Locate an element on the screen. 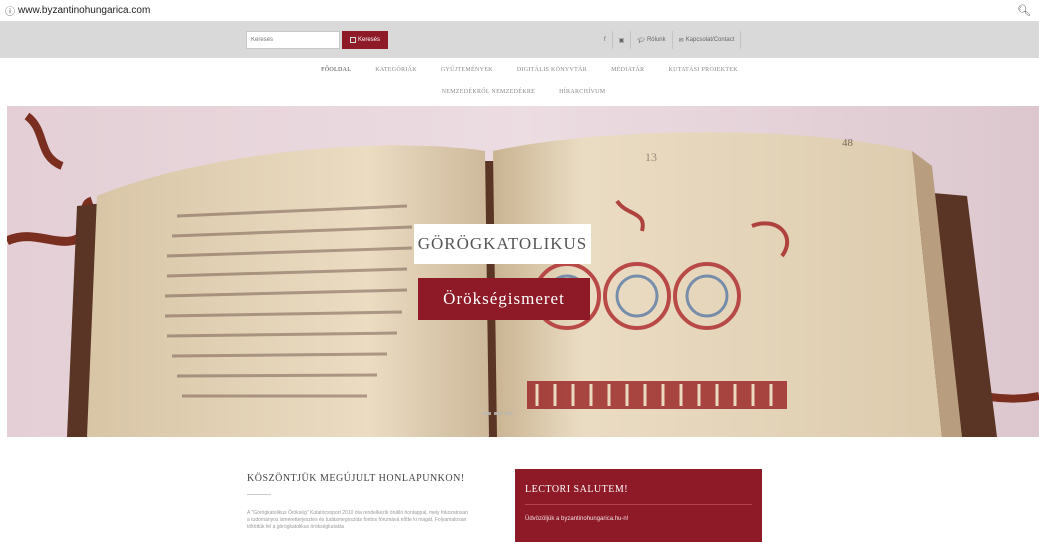  hero-title: Görögkatolikus is located at coordinates (502, 243).